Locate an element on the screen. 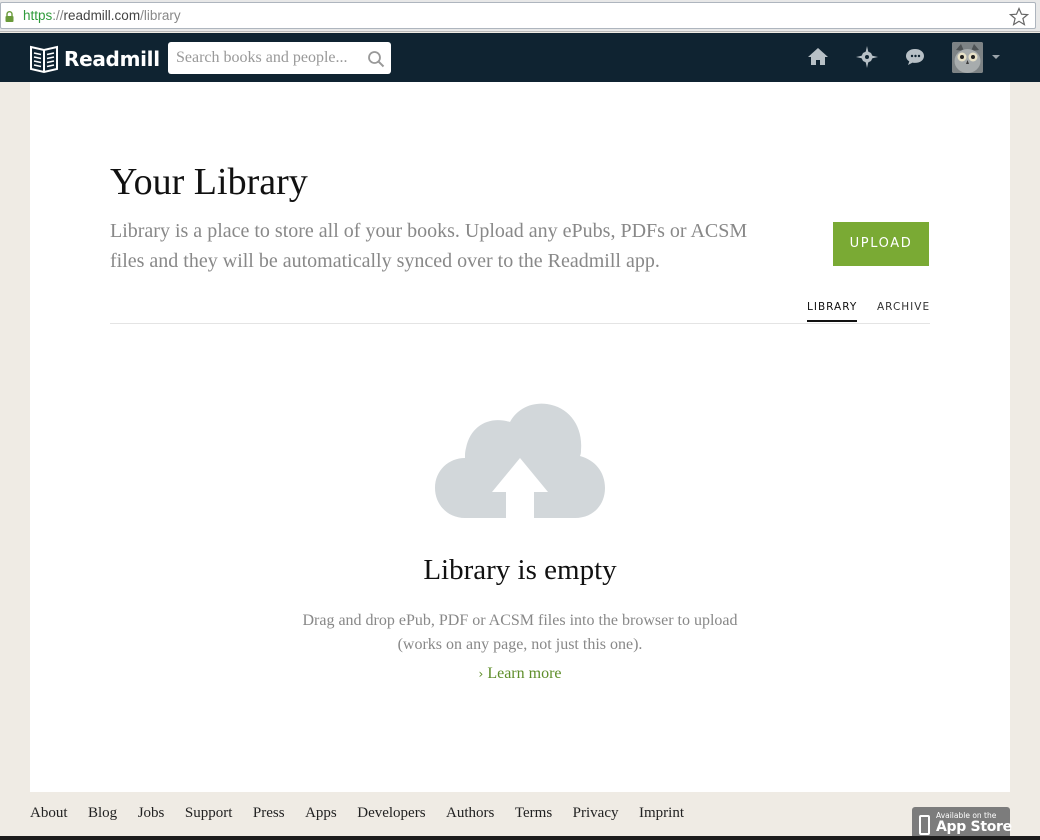 The height and width of the screenshot is (840, 1040). url-host: readmill.com is located at coordinates (102, 15).